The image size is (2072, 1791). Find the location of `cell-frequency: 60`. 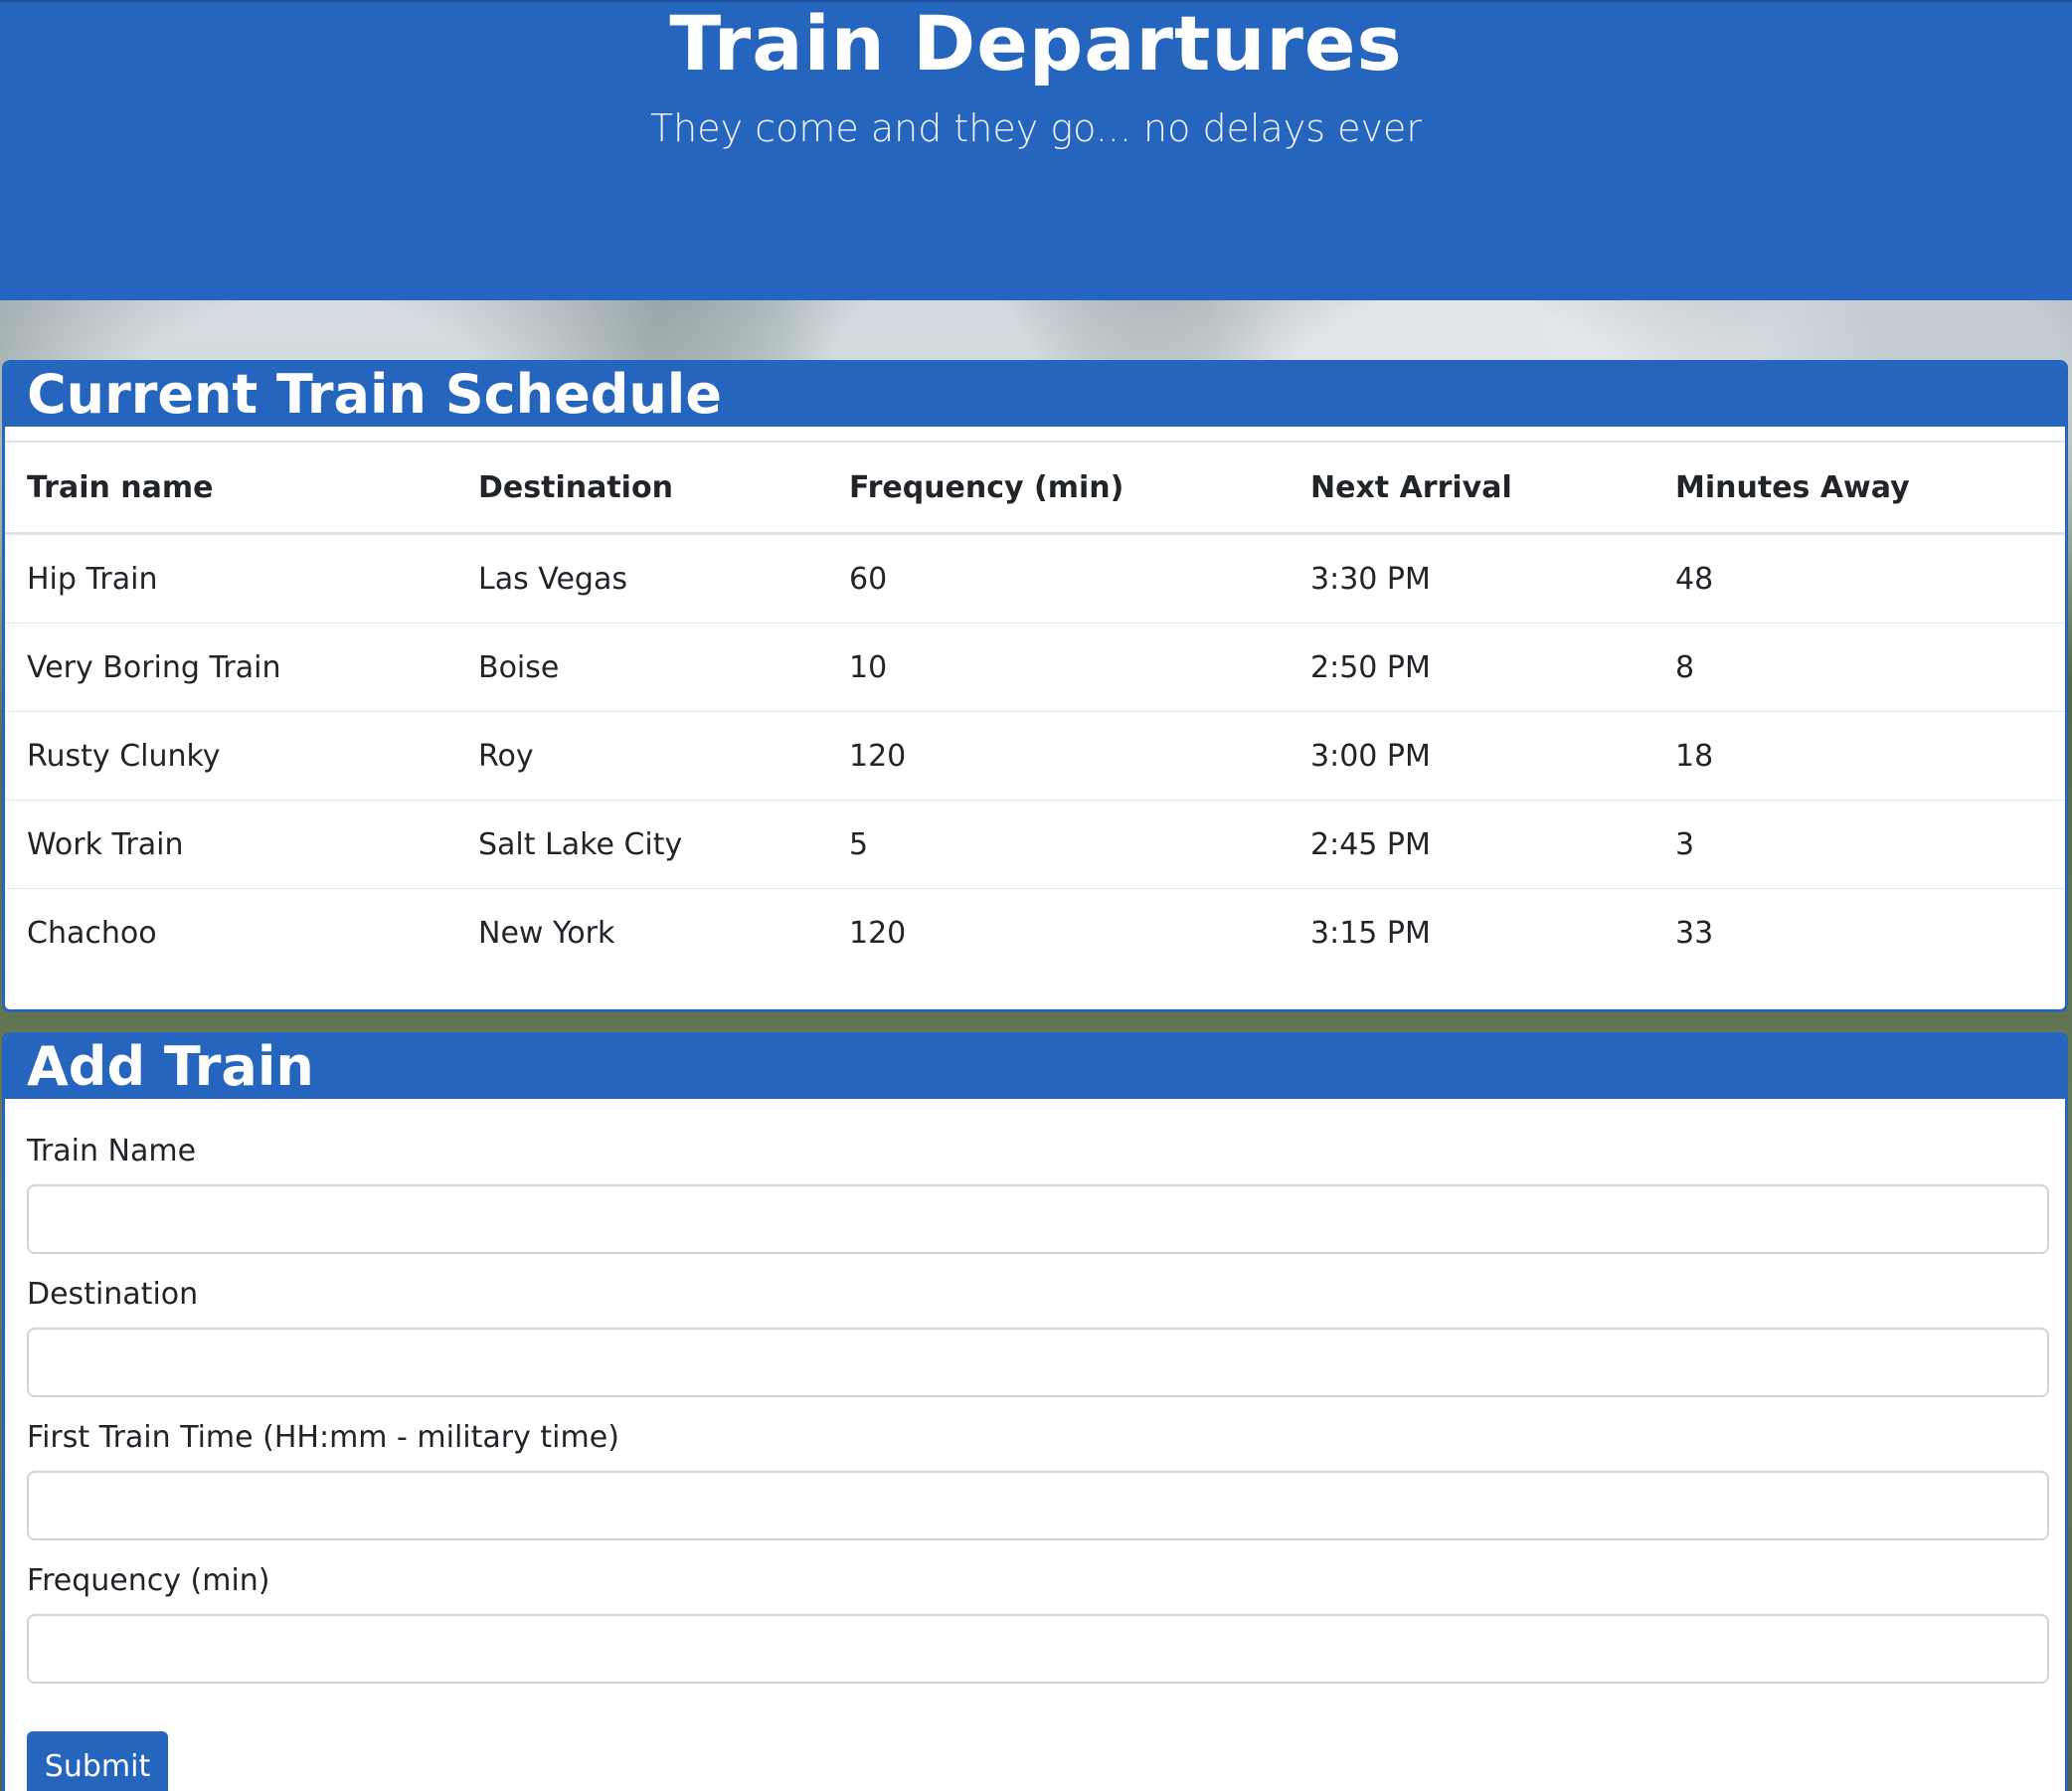

cell-frequency: 60 is located at coordinates (1058, 578).